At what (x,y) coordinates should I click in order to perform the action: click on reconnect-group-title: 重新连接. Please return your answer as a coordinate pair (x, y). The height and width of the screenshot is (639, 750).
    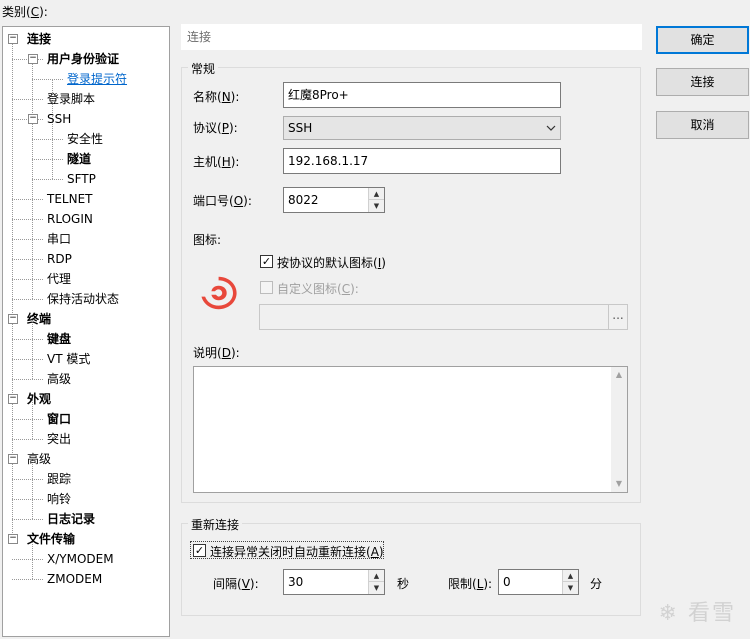
    Looking at the image, I should click on (215, 524).